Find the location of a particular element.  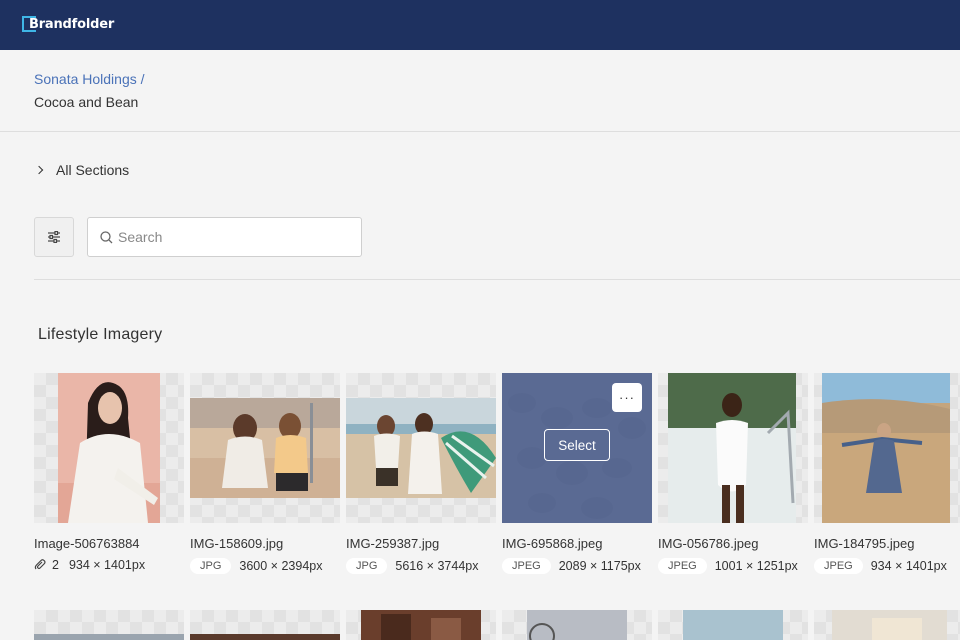

all-sections-label: All Sections is located at coordinates (93, 170).